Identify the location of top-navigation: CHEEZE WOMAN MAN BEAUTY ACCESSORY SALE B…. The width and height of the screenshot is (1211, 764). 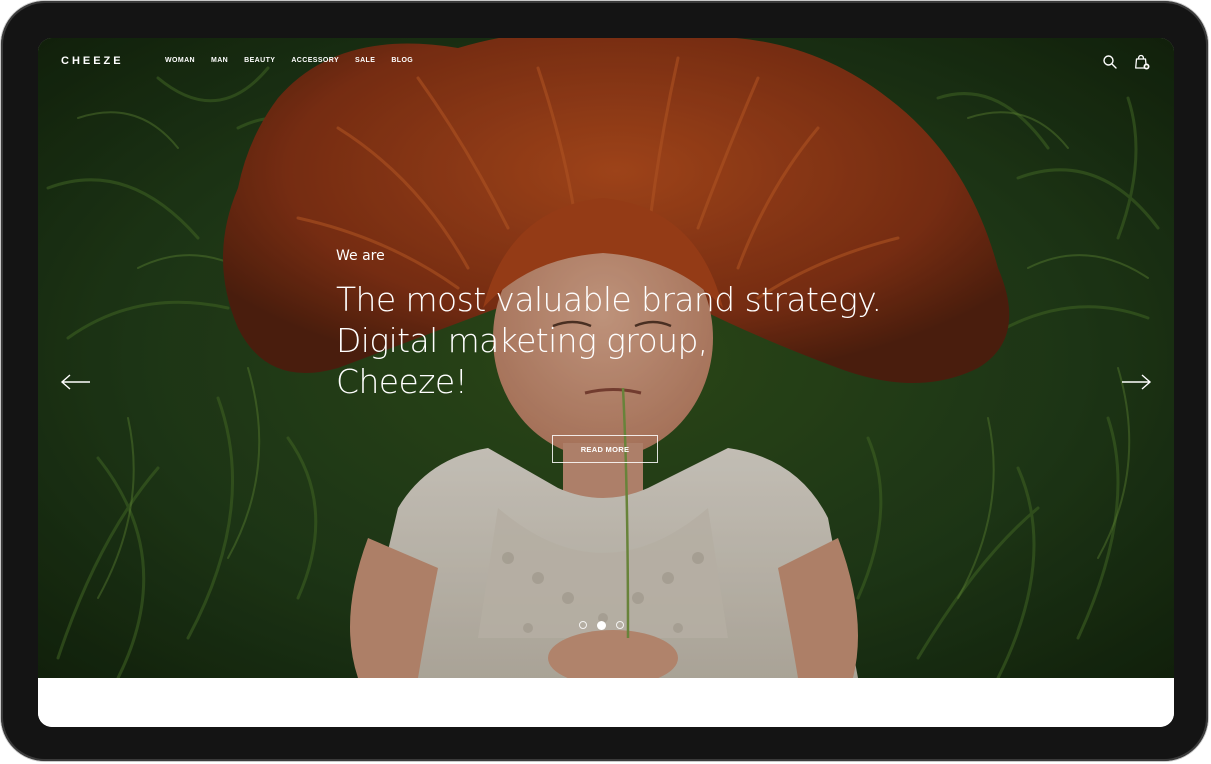
(606, 63).